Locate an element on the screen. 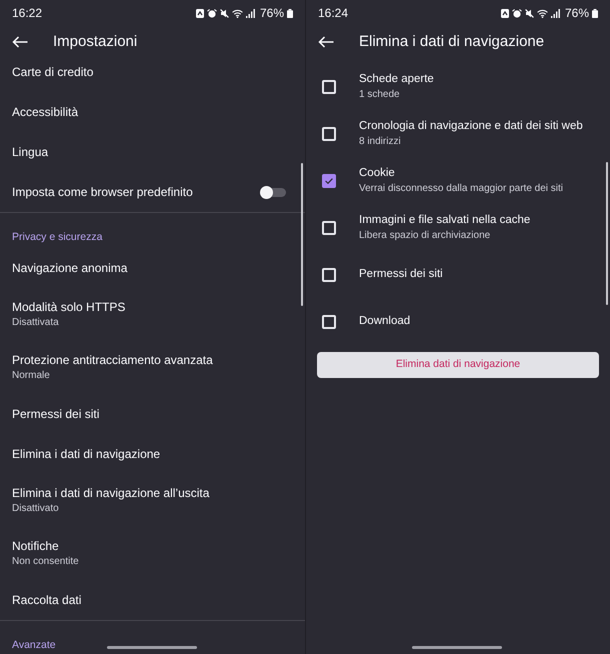 This screenshot has height=654, width=610. section-heading: Privacy e sicurezza is located at coordinates (57, 237).